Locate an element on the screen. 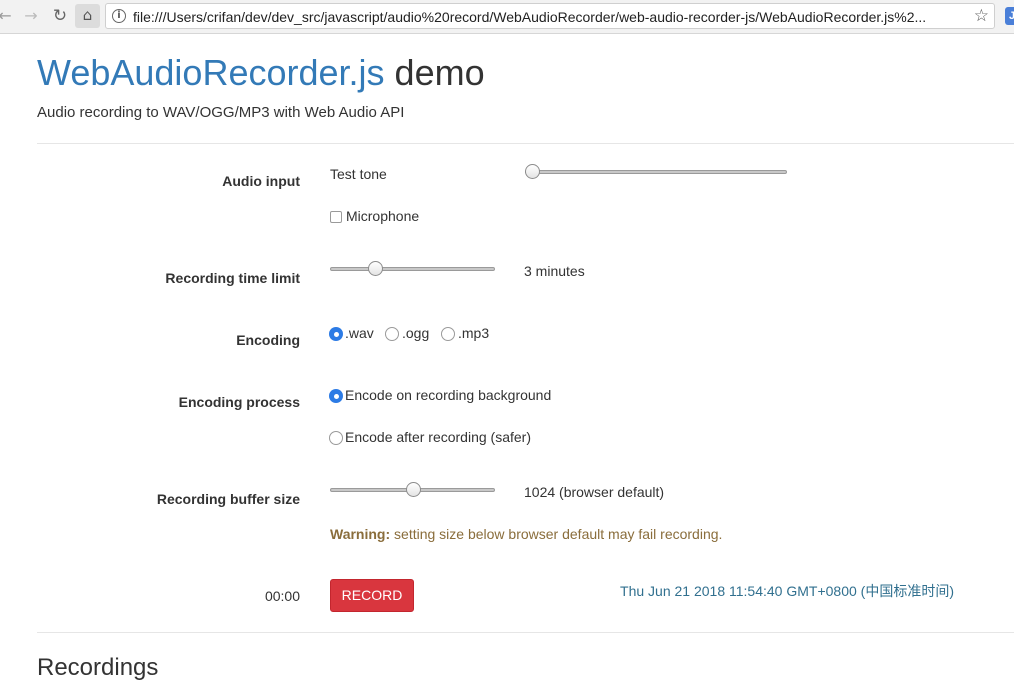  info-icon: i is located at coordinates (119, 16).